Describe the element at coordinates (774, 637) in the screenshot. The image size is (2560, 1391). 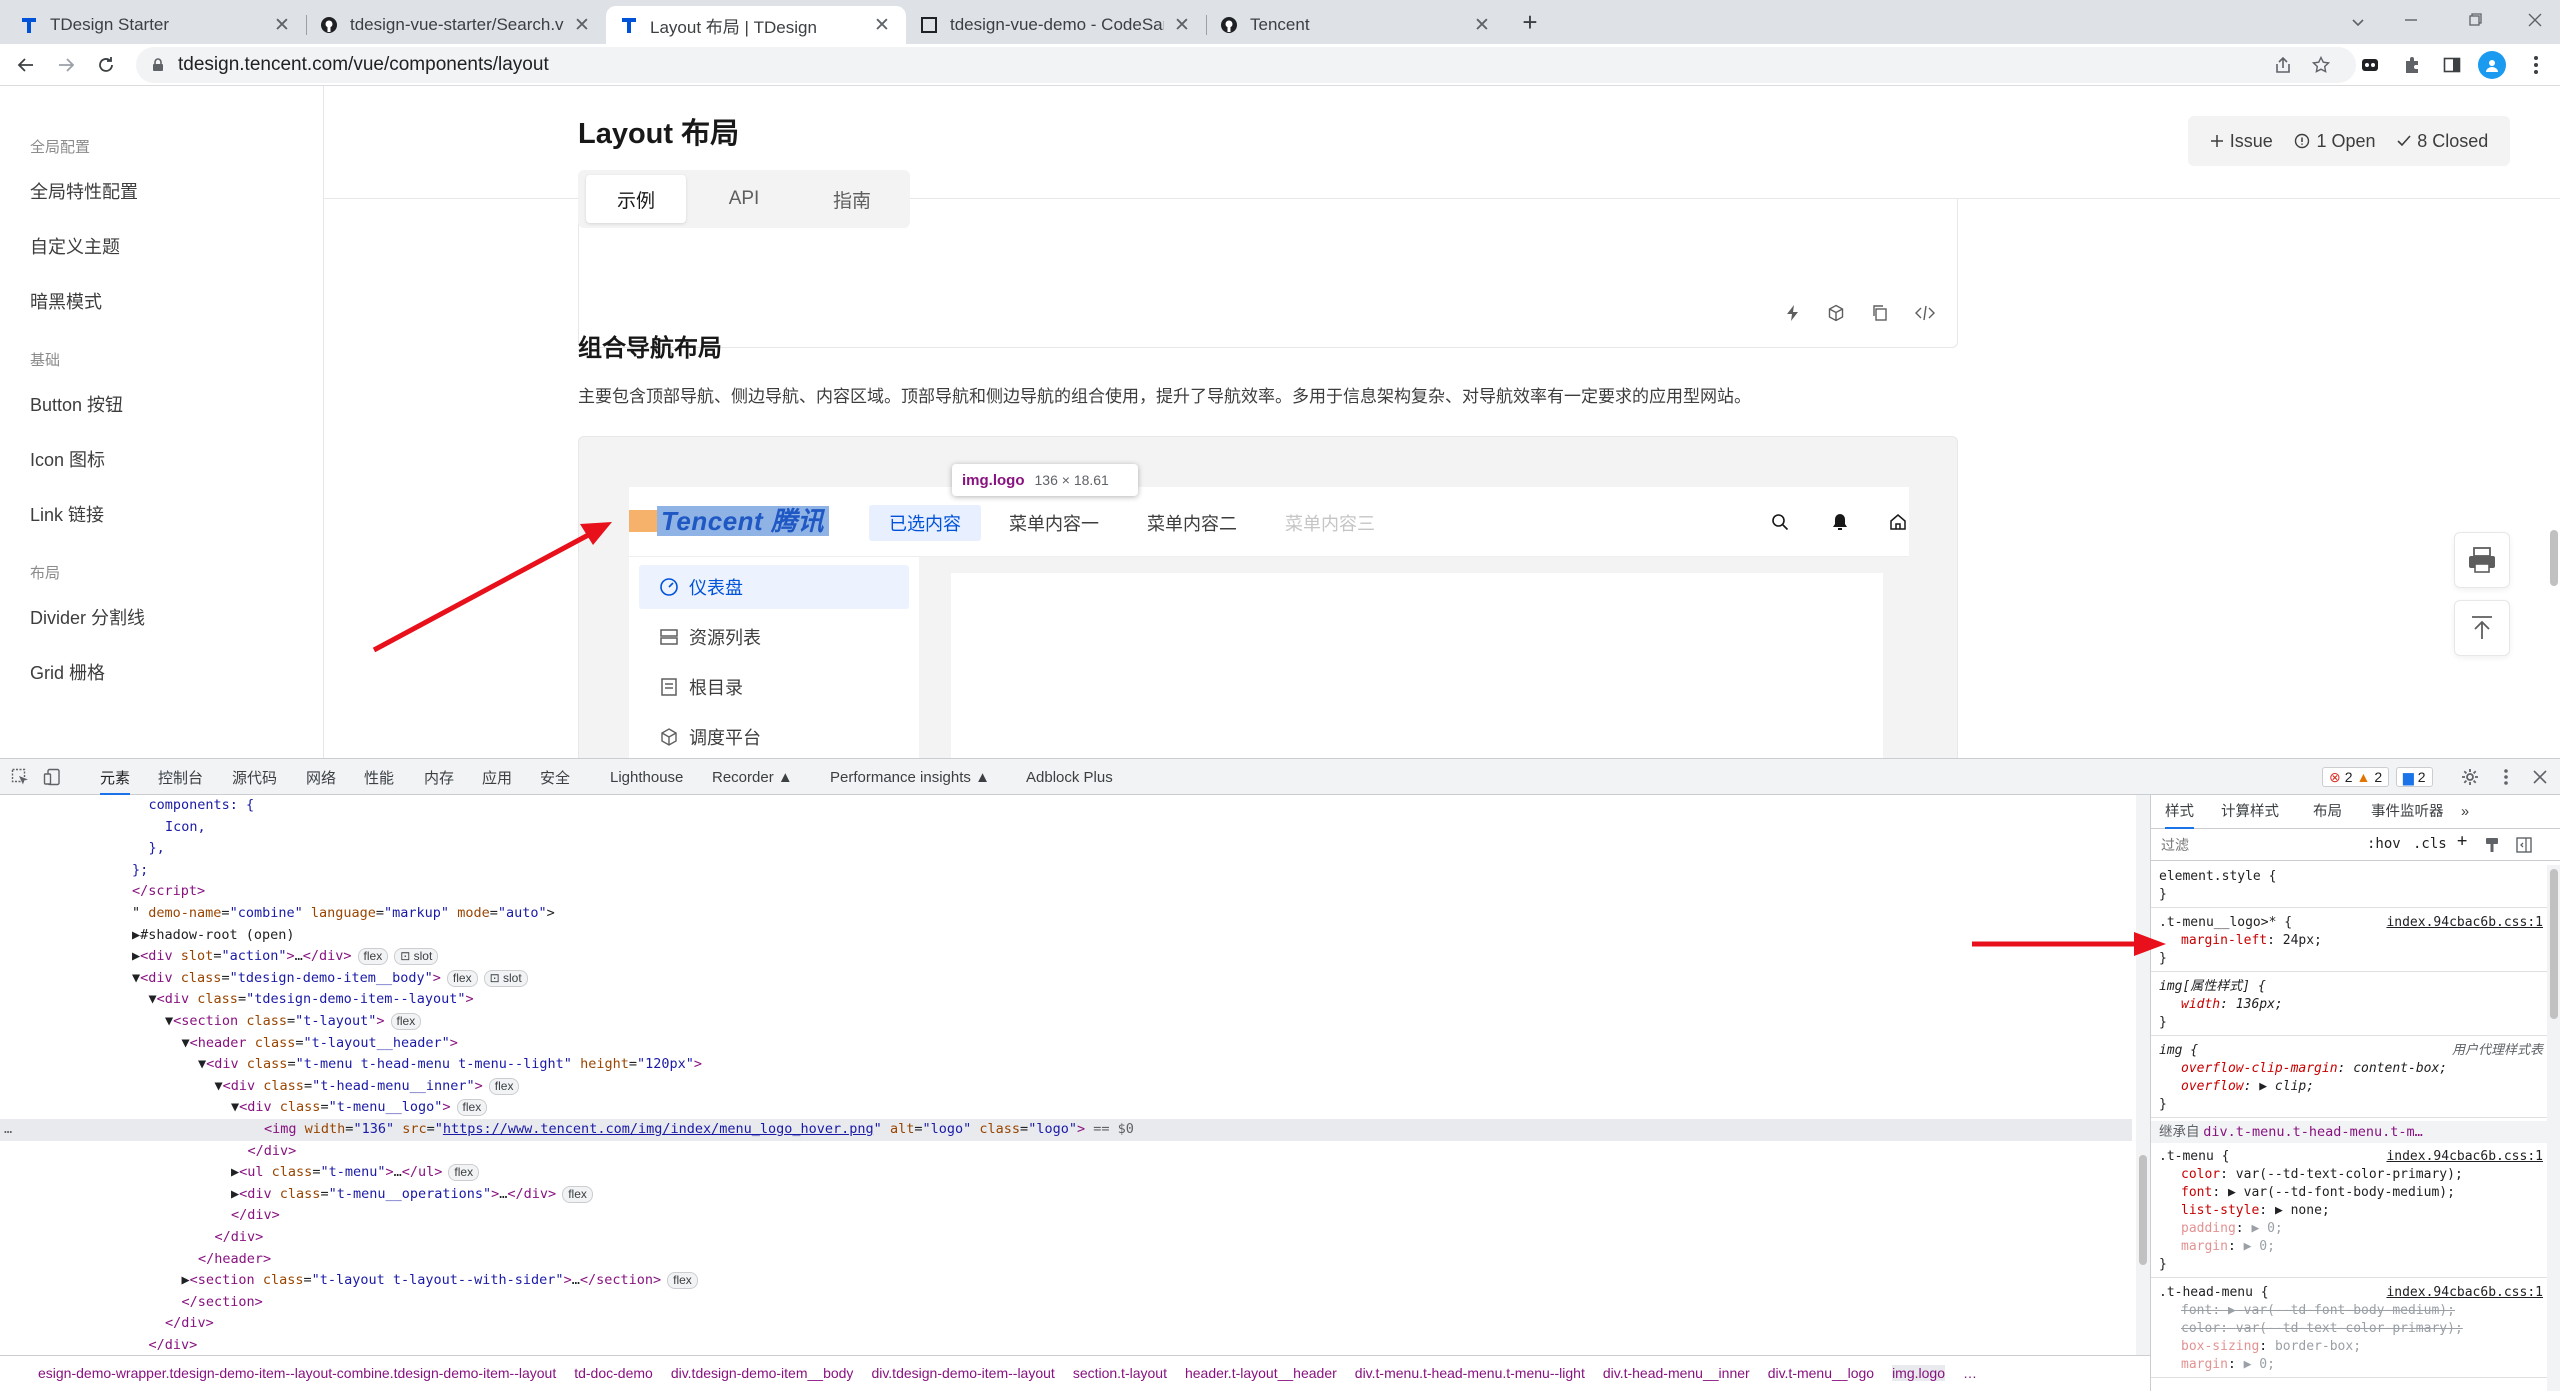
I see `side-menu-item-1: 资源列表` at that location.